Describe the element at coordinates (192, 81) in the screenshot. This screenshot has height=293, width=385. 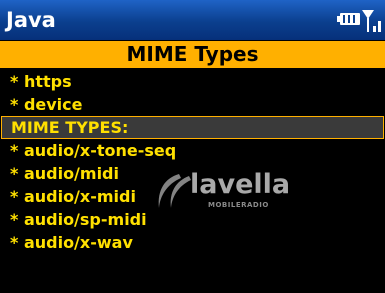
I see `list-item: * https` at that location.